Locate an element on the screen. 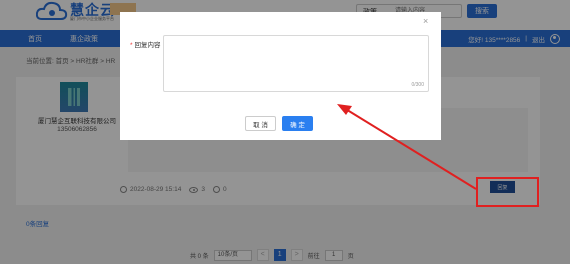 Image resolution: width=570 pixels, height=264 pixels. reply-content-field: 0/300 is located at coordinates (296, 63).